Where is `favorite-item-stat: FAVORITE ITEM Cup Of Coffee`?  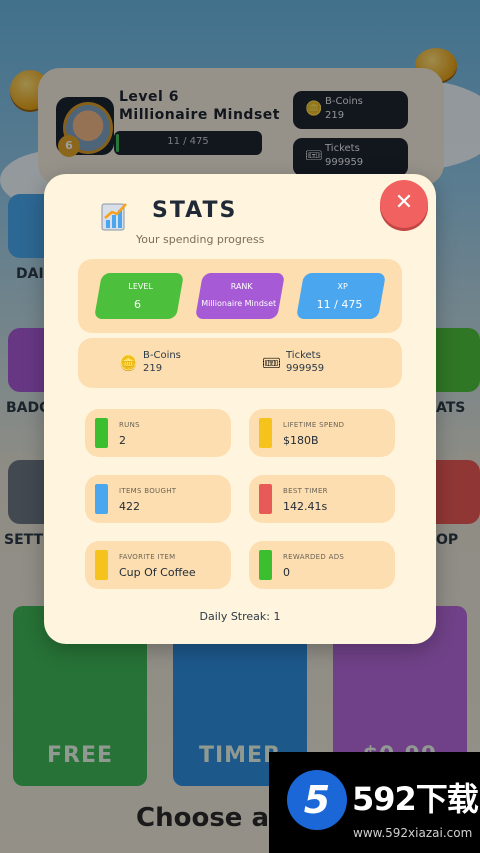
favorite-item-stat: FAVORITE ITEM Cup Of Coffee is located at coordinates (158, 565).